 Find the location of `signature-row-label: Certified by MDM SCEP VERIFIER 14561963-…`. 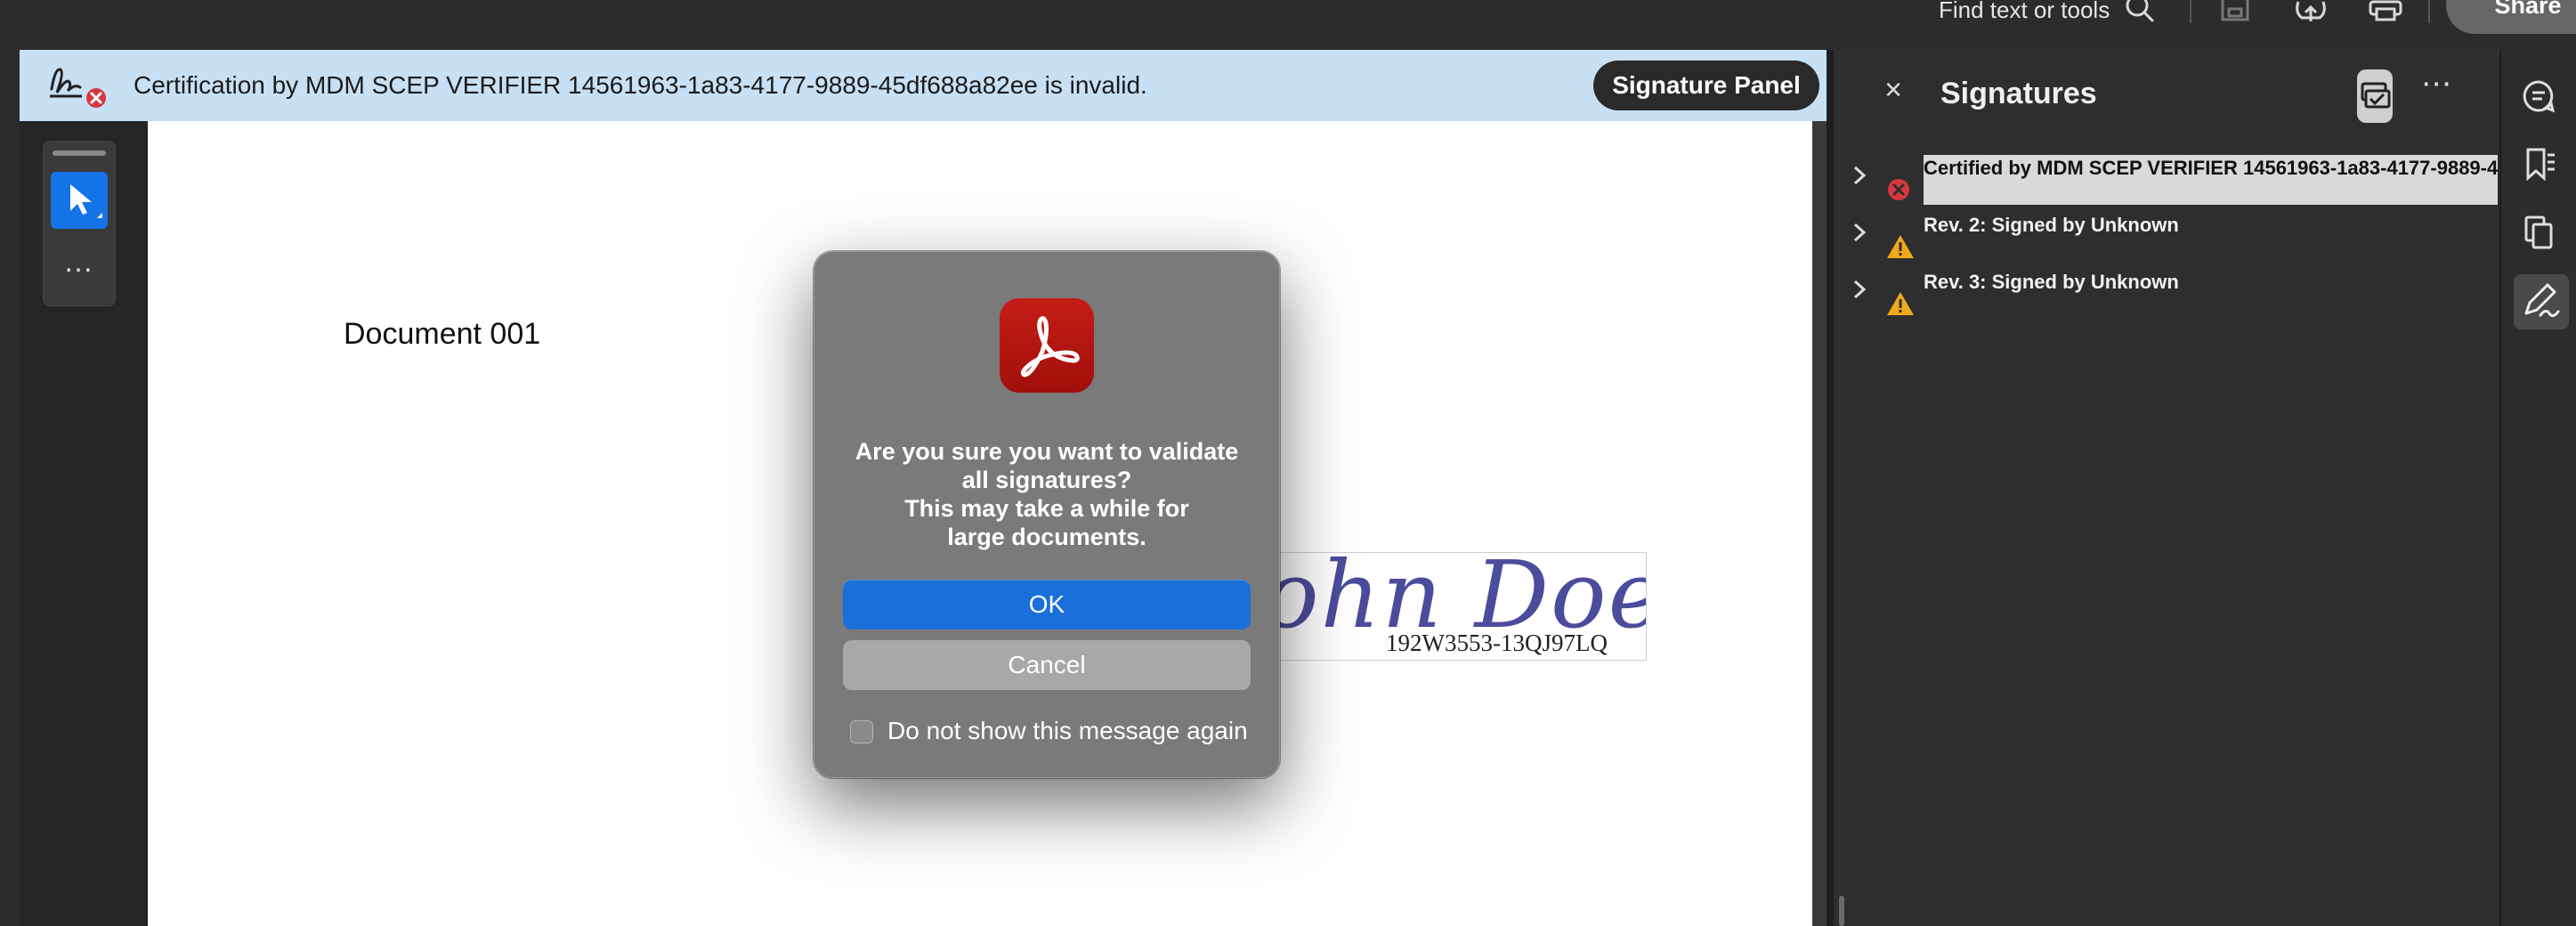

signature-row-label: Certified by MDM SCEP VERIFIER 14561963-… is located at coordinates (2211, 180).